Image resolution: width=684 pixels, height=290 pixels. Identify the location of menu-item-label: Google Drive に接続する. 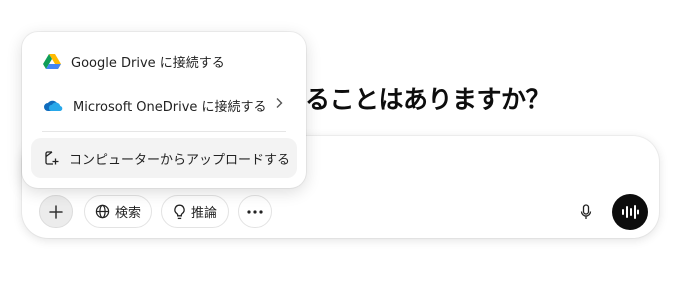
(148, 63).